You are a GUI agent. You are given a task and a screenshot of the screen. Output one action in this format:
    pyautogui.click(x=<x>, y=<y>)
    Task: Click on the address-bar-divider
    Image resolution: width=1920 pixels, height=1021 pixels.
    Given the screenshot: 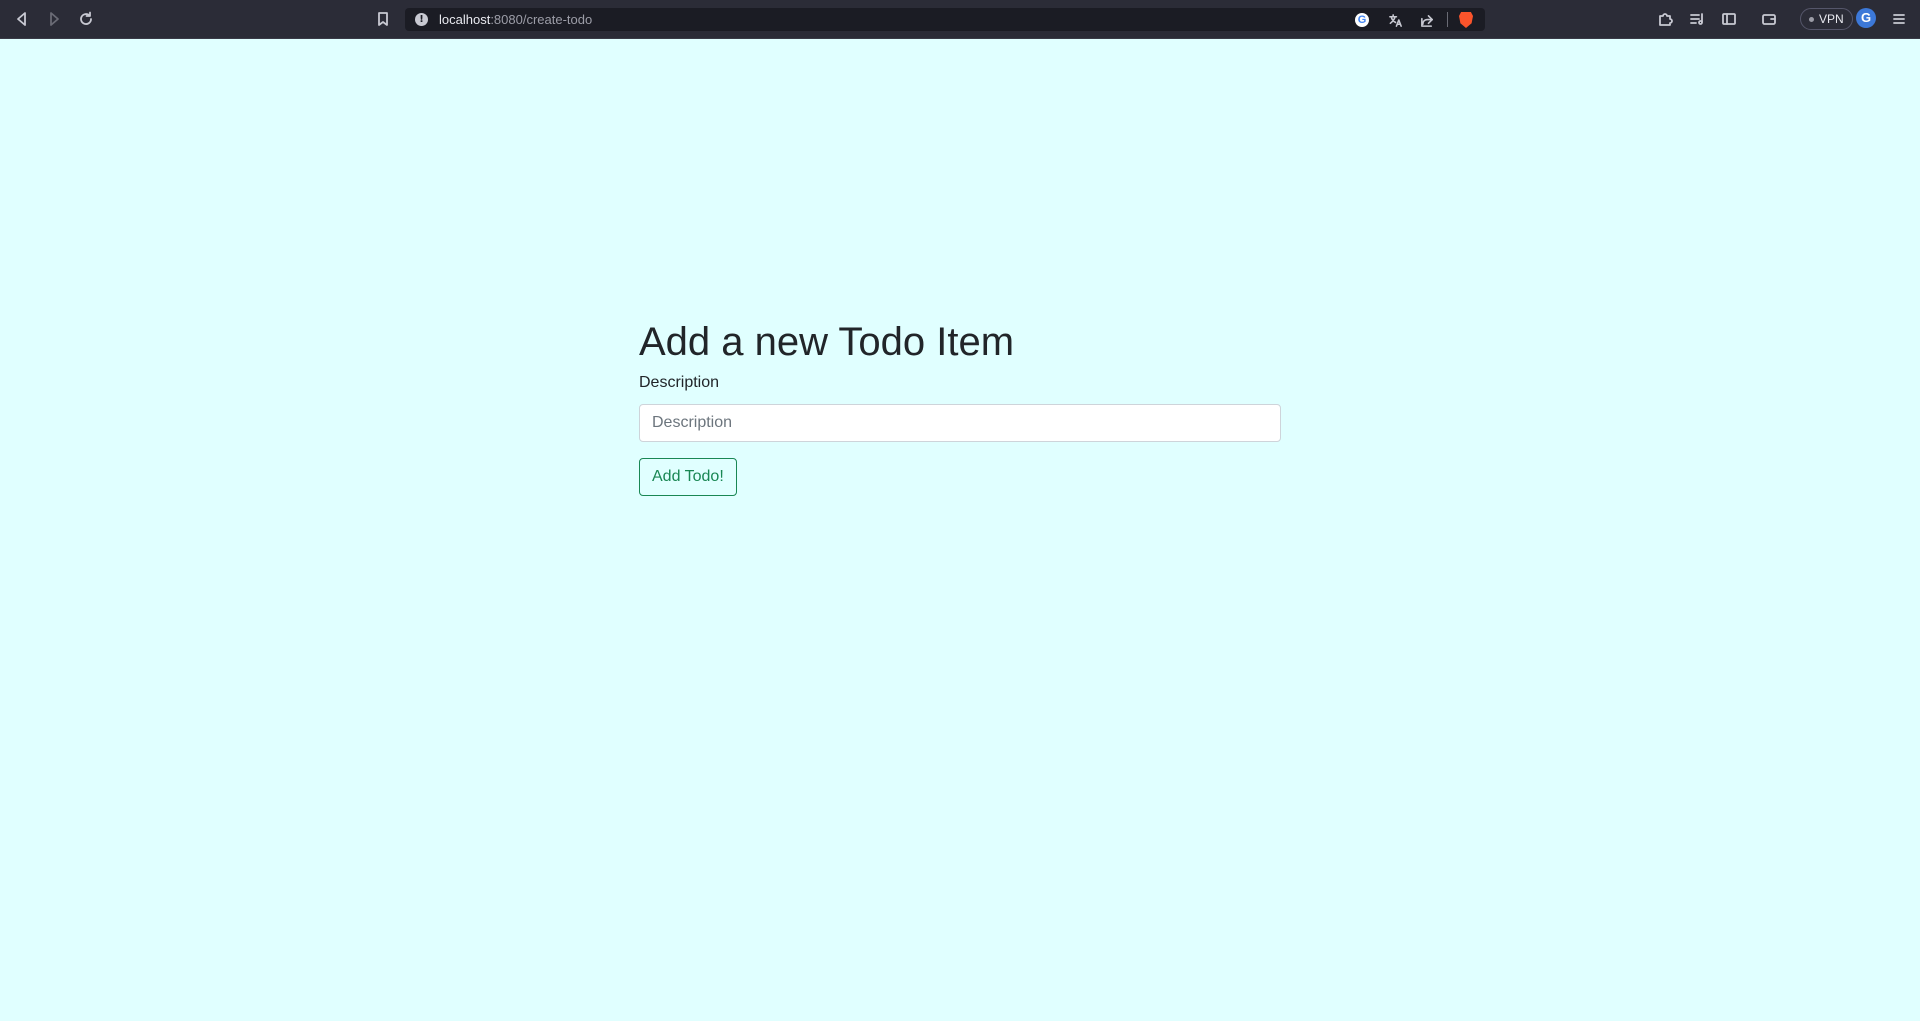 What is the action you would take?
    pyautogui.click(x=1447, y=19)
    